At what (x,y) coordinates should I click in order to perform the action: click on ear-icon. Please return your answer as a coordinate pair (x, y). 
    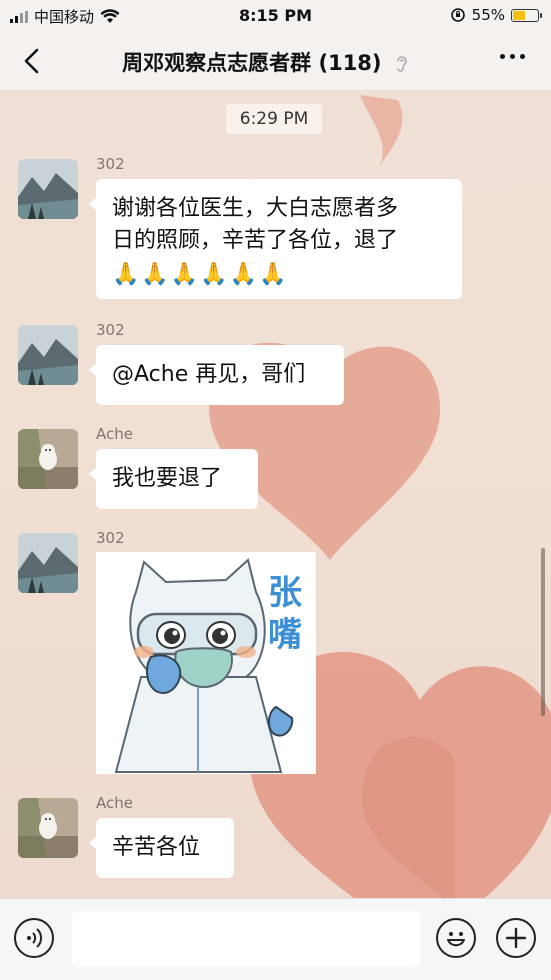
    Looking at the image, I should click on (402, 64).